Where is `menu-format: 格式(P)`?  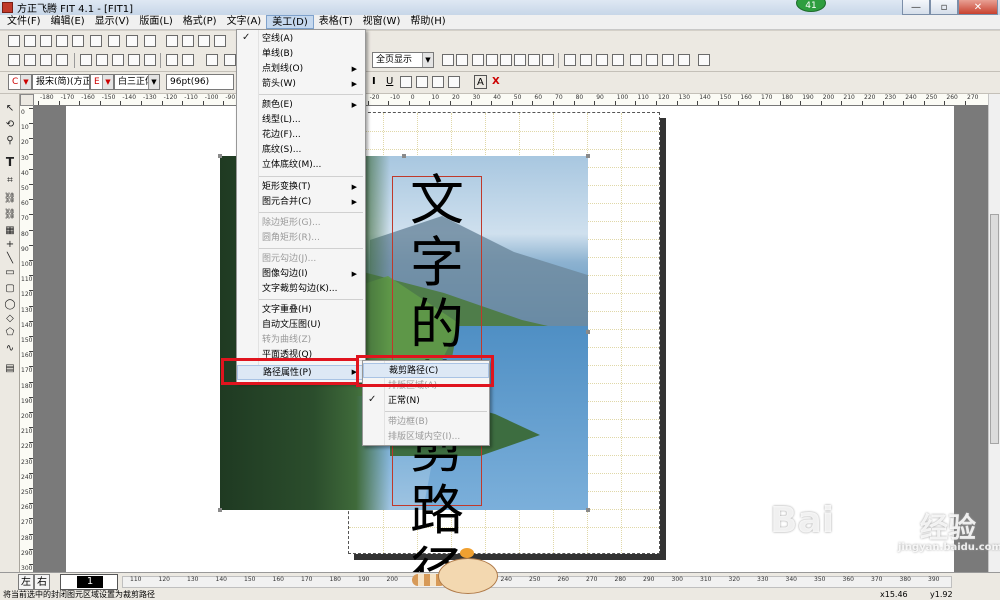
menu-format: 格式(P) is located at coordinates (200, 22).